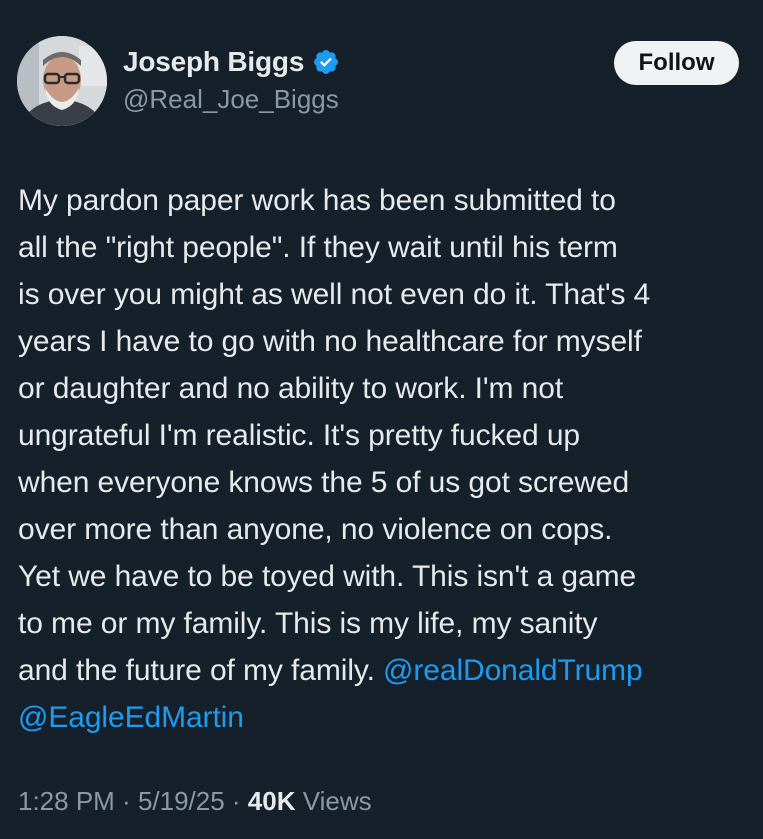 This screenshot has height=839, width=763. What do you see at coordinates (213, 62) in the screenshot?
I see `display-name: Joseph Biggs` at bounding box center [213, 62].